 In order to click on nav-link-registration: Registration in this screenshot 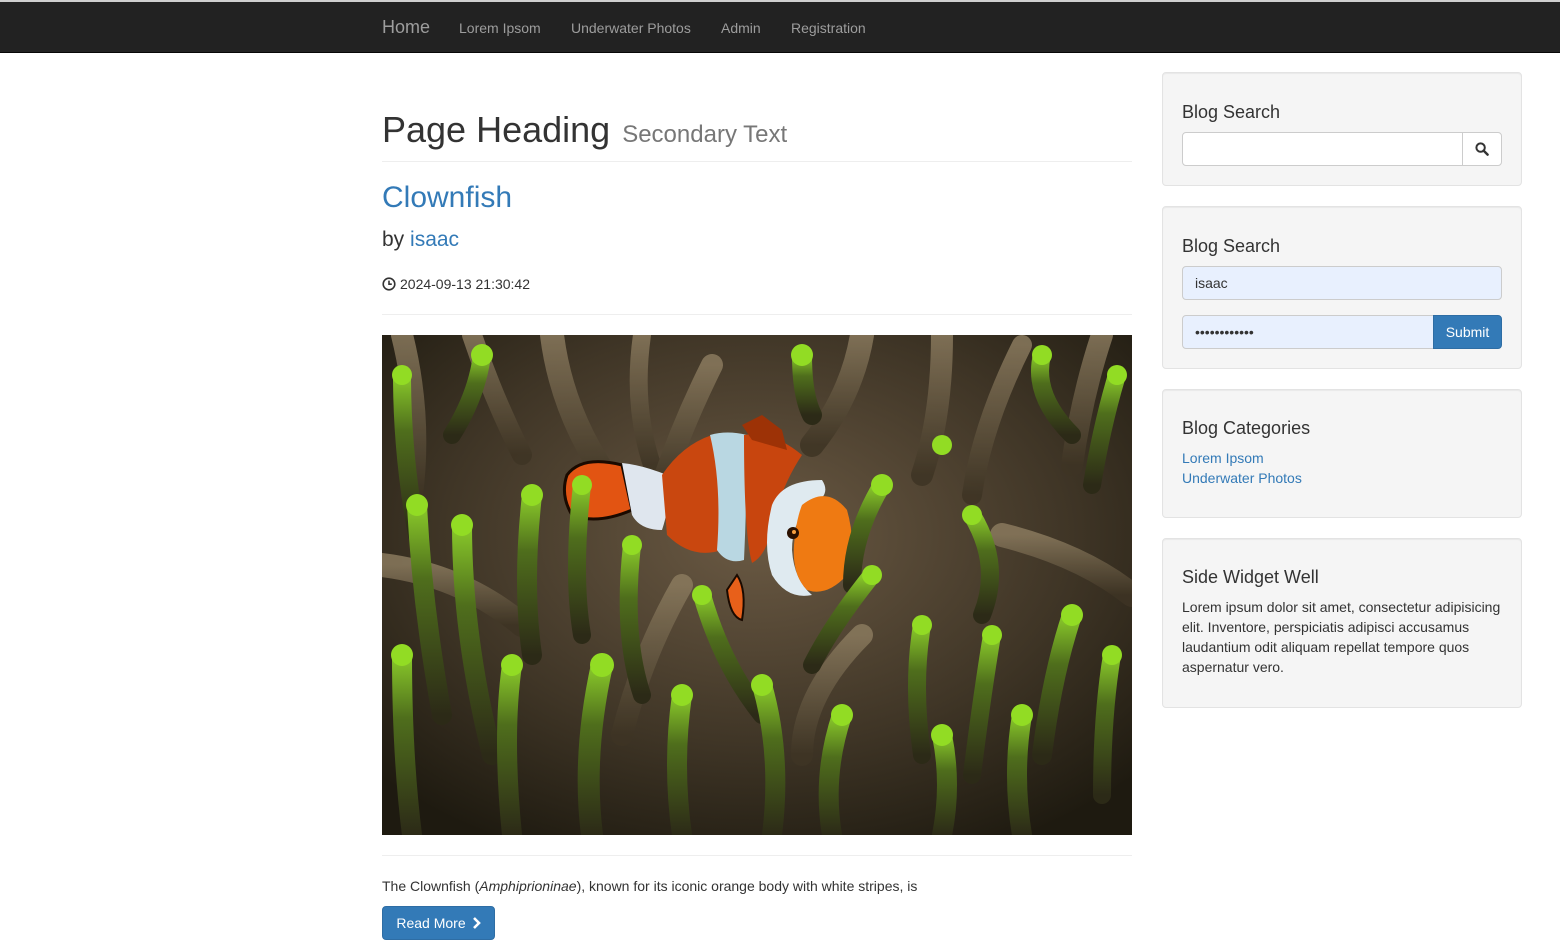, I will do `click(828, 28)`.